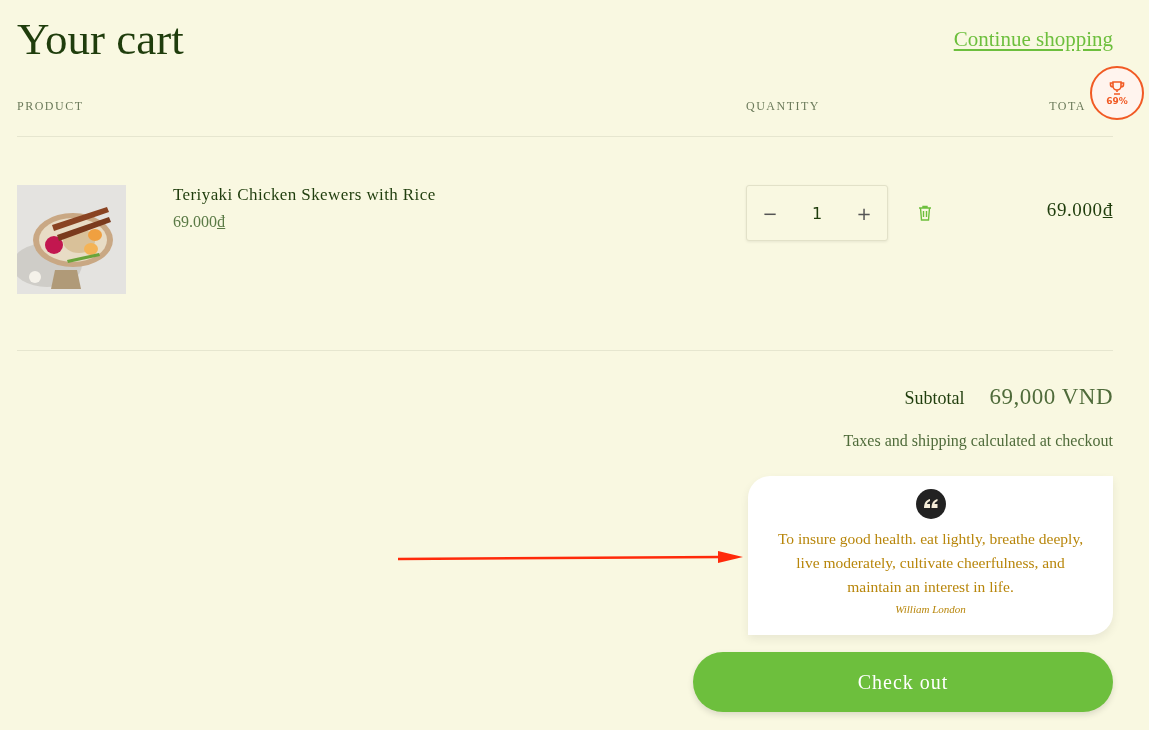  Describe the element at coordinates (934, 398) in the screenshot. I see `subtotal-label: Subtotal` at that location.